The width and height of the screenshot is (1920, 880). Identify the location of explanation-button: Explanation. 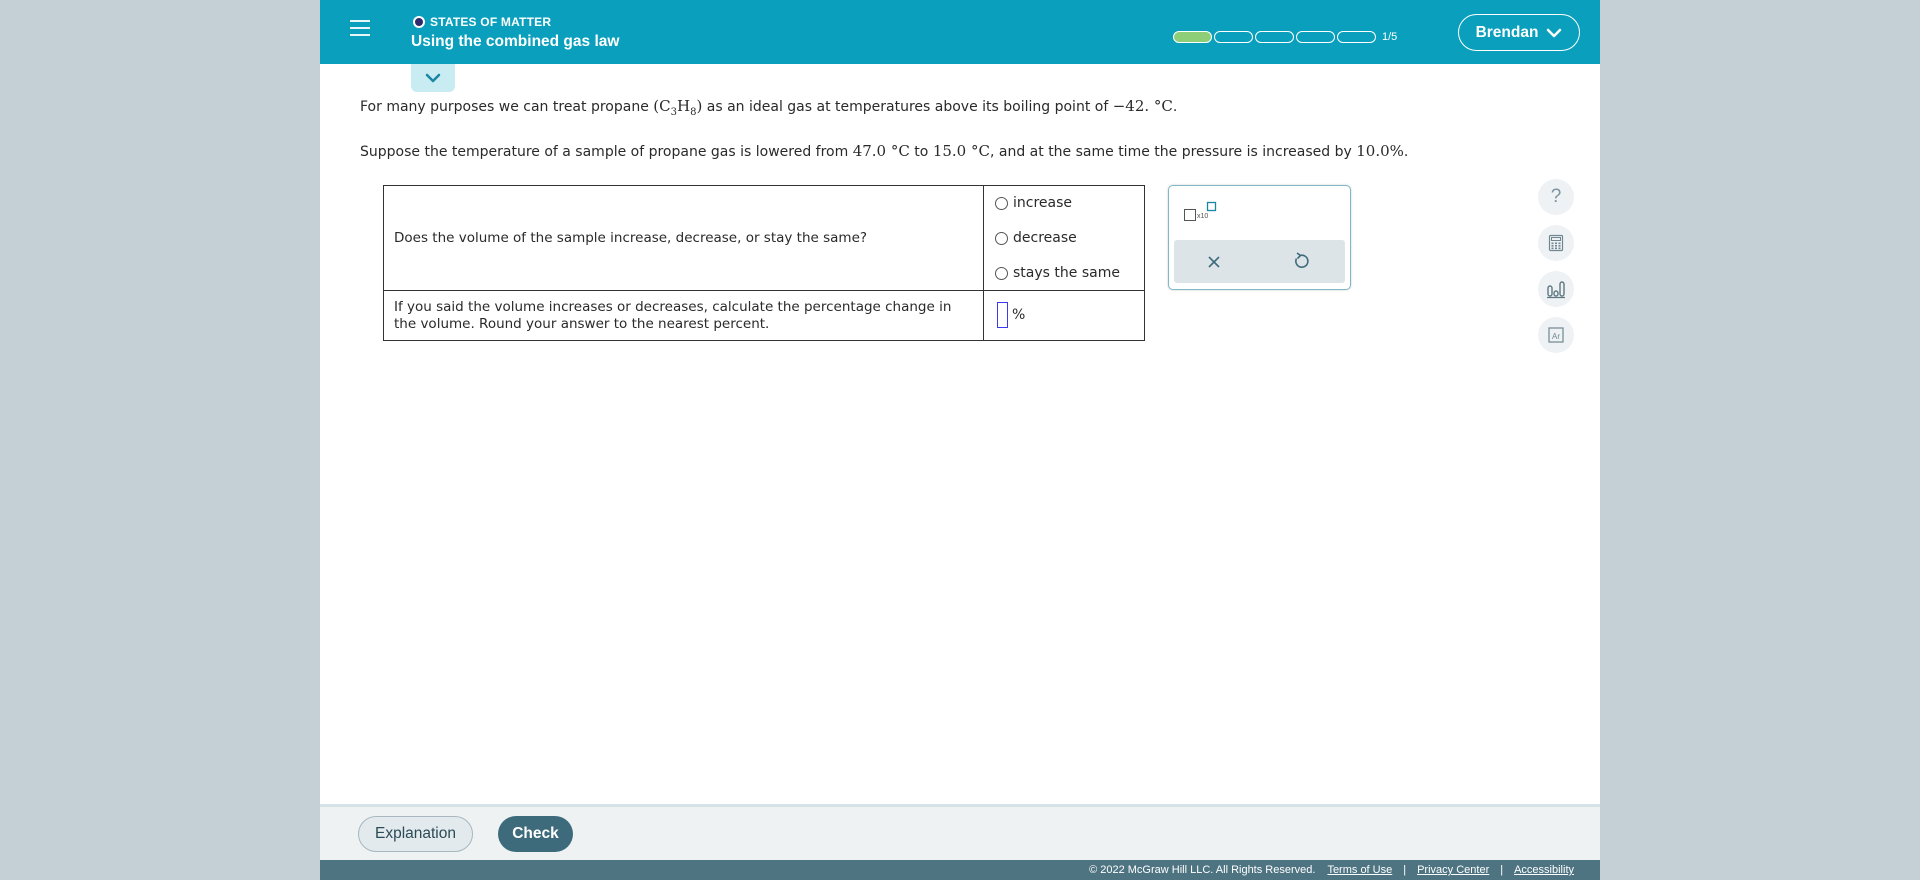
(415, 834).